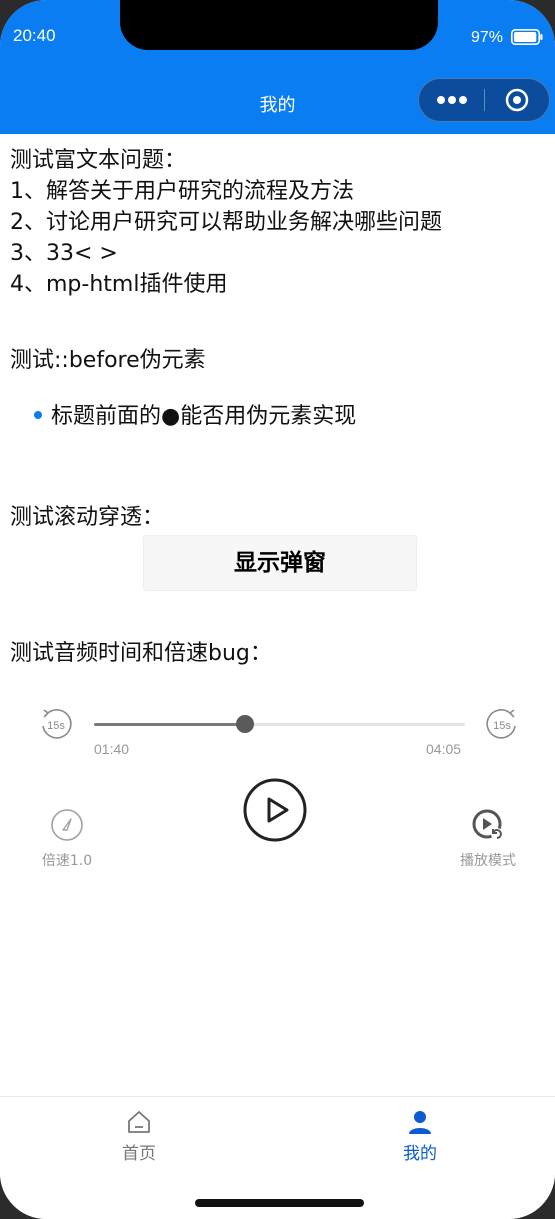 The image size is (555, 1219). I want to click on before-pseudo-item: 标题前面的●能否用伪元素实现, so click(195, 417).